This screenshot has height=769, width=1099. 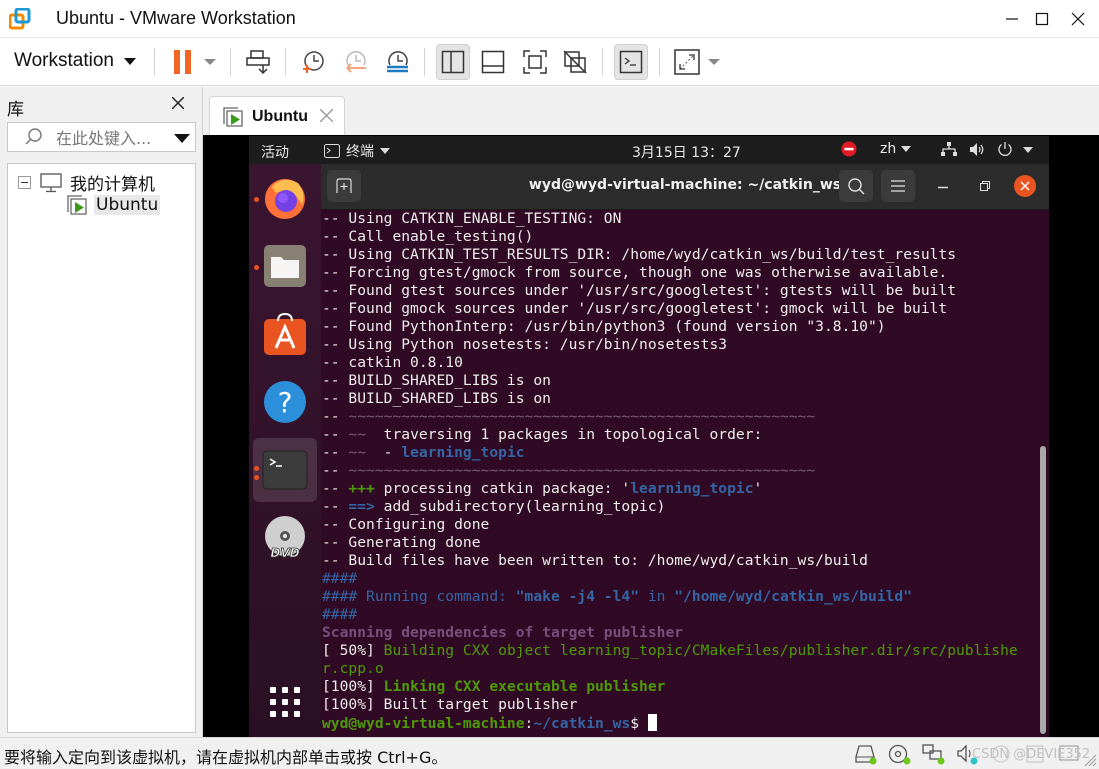 What do you see at coordinates (285, 402) in the screenshot?
I see `dock-help: ?` at bounding box center [285, 402].